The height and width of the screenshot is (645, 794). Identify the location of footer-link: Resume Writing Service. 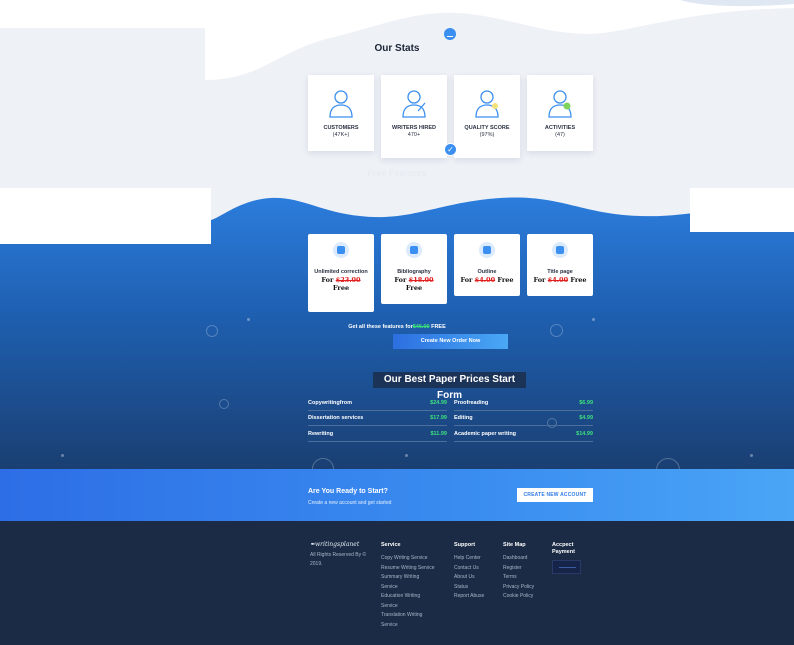
(409, 569).